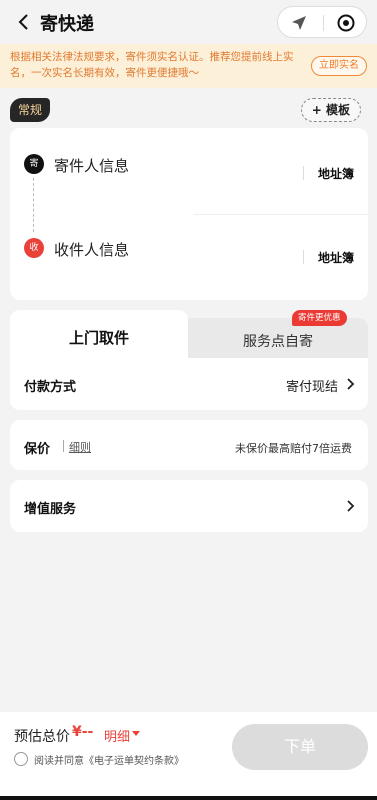 This screenshot has width=377, height=800. I want to click on target-circle-icon, so click(346, 23).